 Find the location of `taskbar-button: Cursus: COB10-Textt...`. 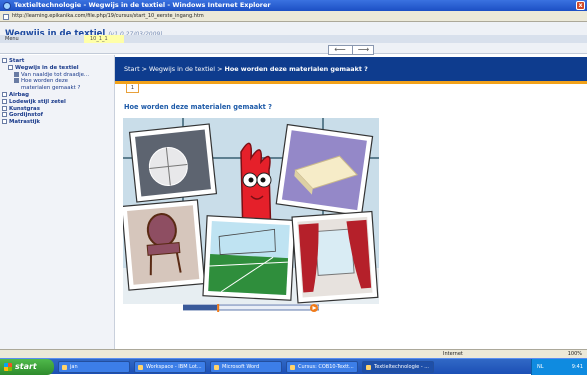

taskbar-button: Cursus: COB10-Textt... is located at coordinates (322, 367).